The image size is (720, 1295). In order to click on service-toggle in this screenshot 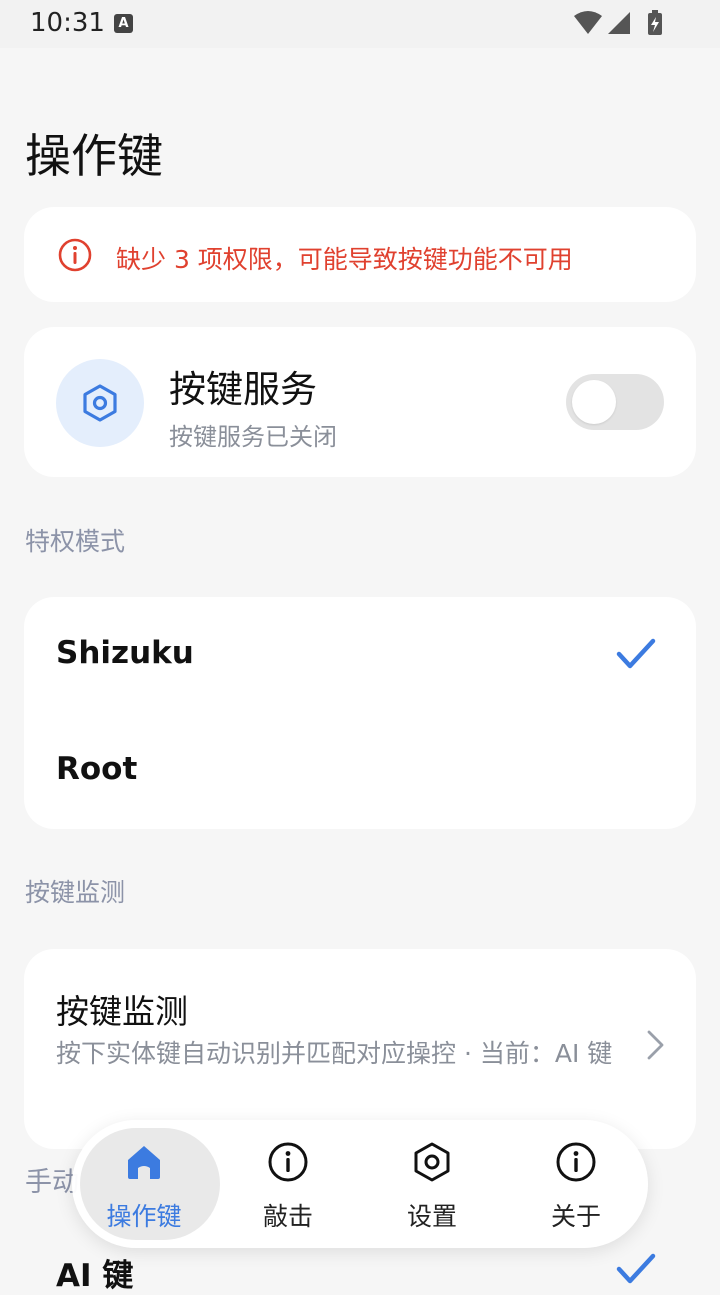, I will do `click(615, 402)`.